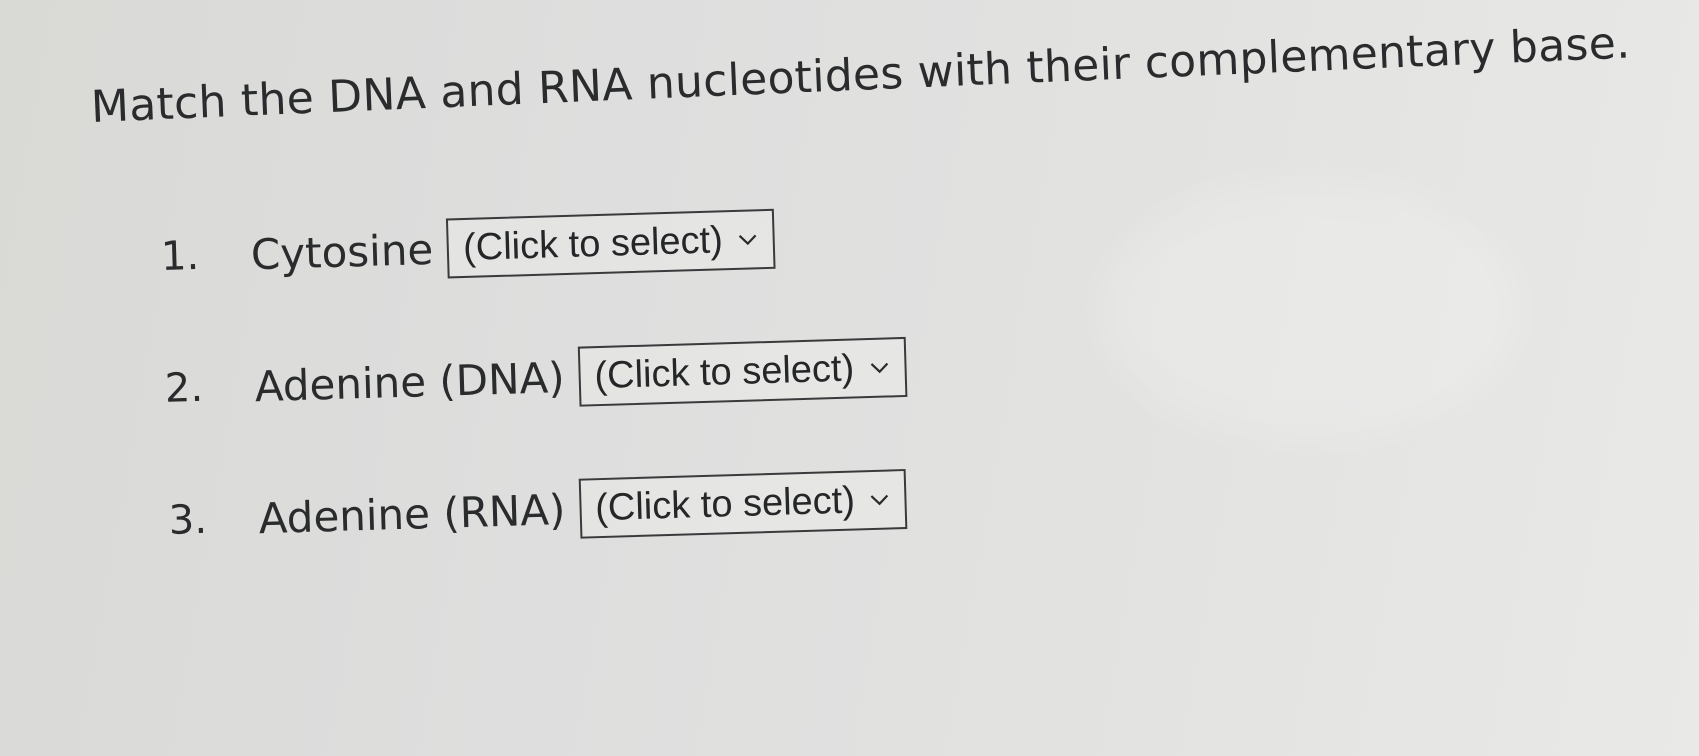  I want to click on list-item: 1. Cytosine (Click to select), so click(531, 246).